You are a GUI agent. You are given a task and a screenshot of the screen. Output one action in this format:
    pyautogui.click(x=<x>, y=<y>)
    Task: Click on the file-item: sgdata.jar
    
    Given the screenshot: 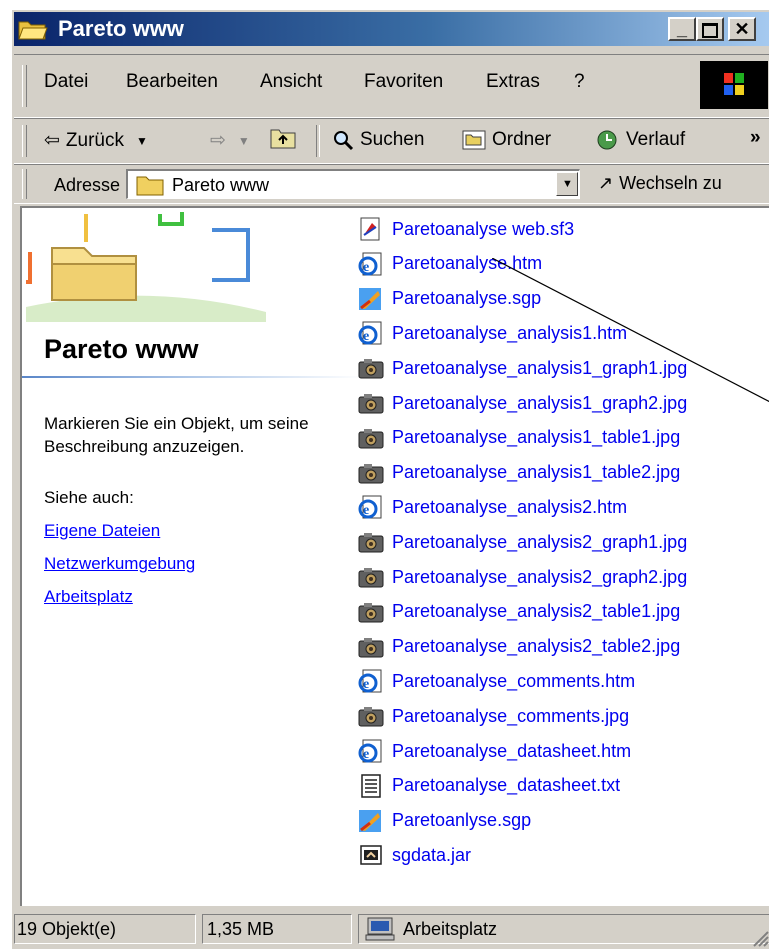 What is the action you would take?
    pyautogui.click(x=414, y=855)
    